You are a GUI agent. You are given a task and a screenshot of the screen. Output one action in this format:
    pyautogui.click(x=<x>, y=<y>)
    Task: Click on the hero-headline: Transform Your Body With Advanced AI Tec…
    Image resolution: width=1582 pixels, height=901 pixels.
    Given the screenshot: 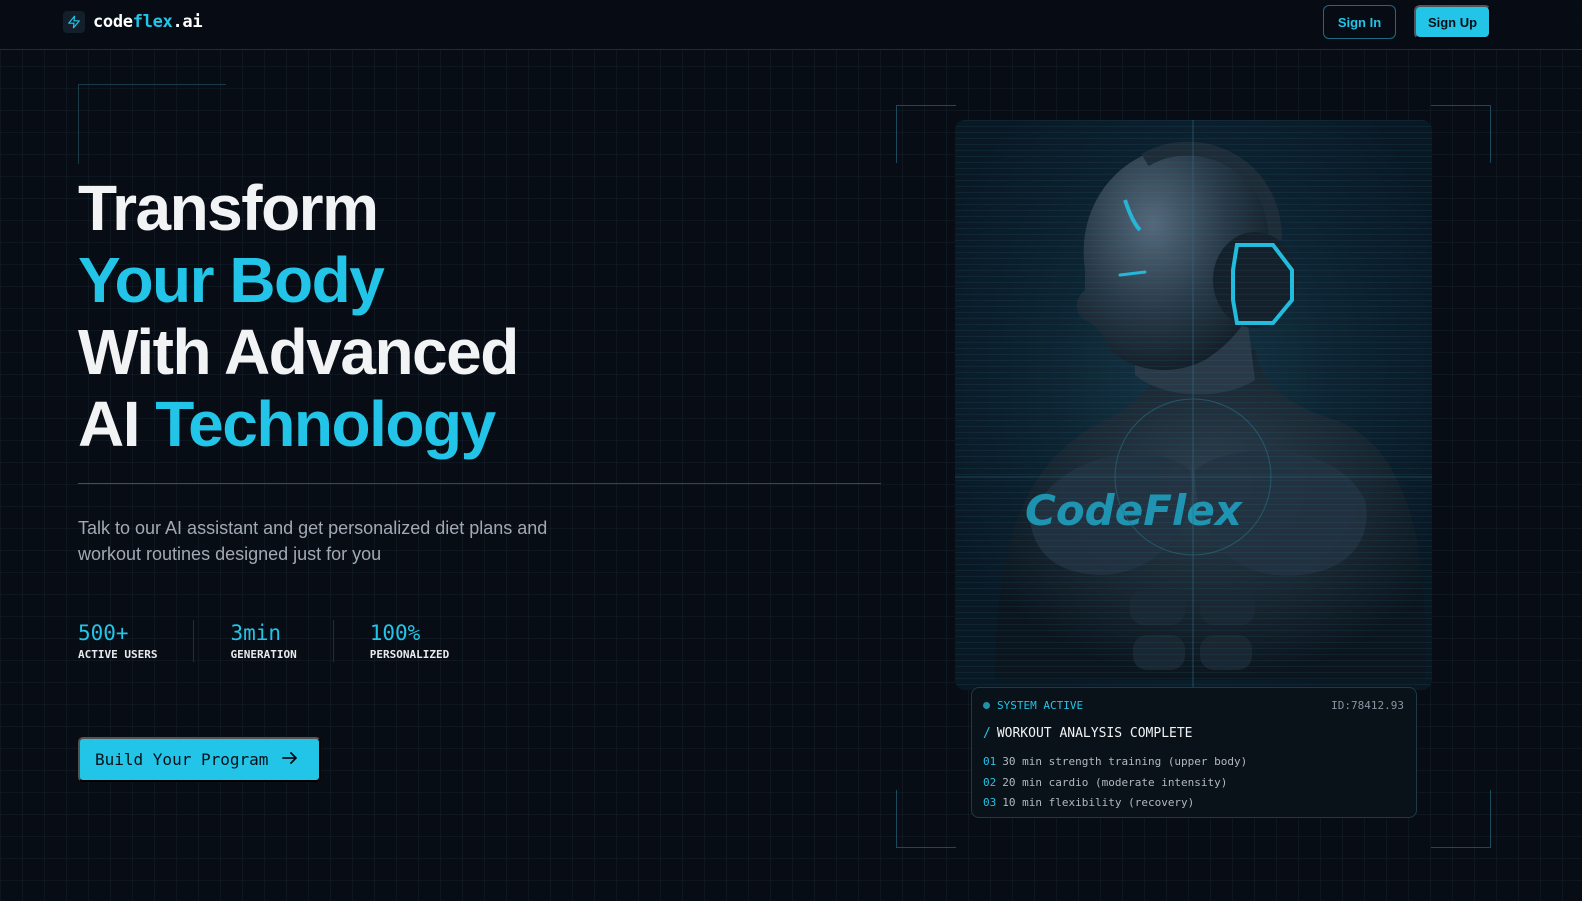 What is the action you would take?
    pyautogui.click(x=298, y=316)
    